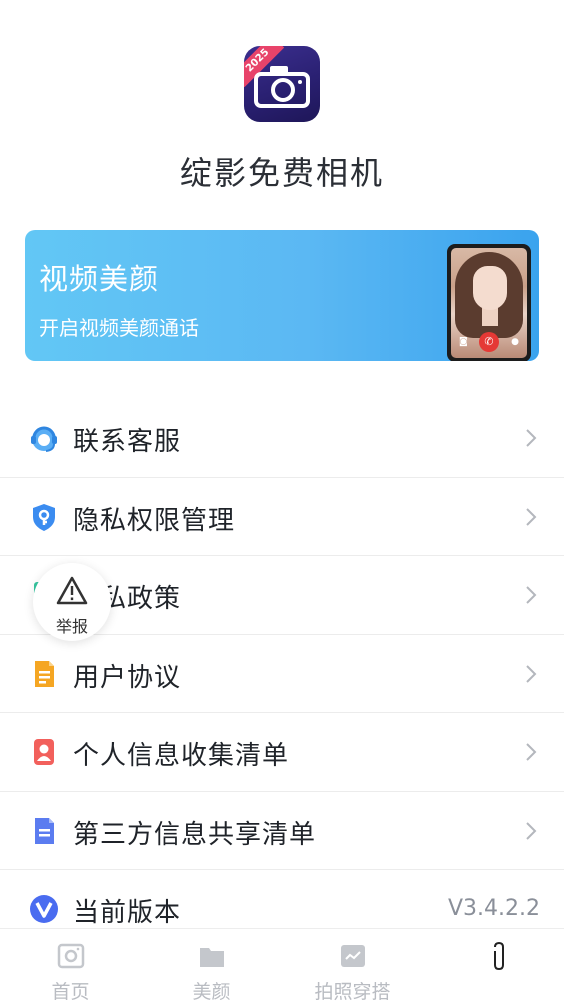 The width and height of the screenshot is (564, 1004). Describe the element at coordinates (181, 756) in the screenshot. I see `menu-item-label: 个人信息收集清单` at that location.